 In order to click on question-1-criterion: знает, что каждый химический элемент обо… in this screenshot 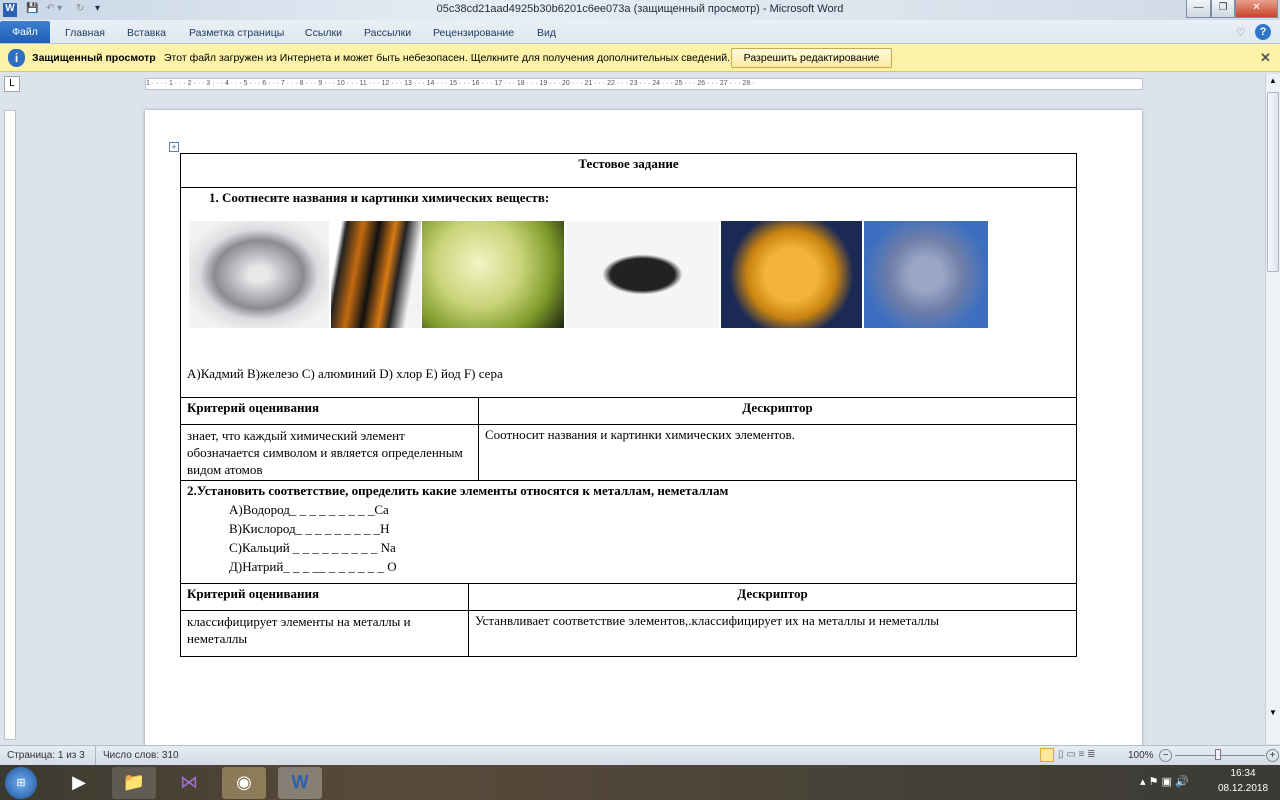, I will do `click(329, 452)`.